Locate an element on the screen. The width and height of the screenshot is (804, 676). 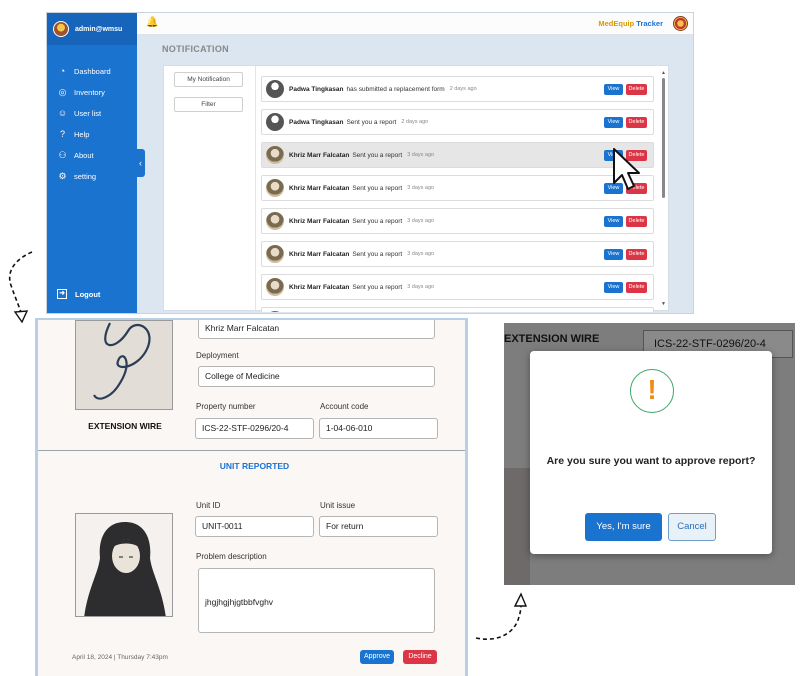
logo-seal is located at coordinates (680, 23).